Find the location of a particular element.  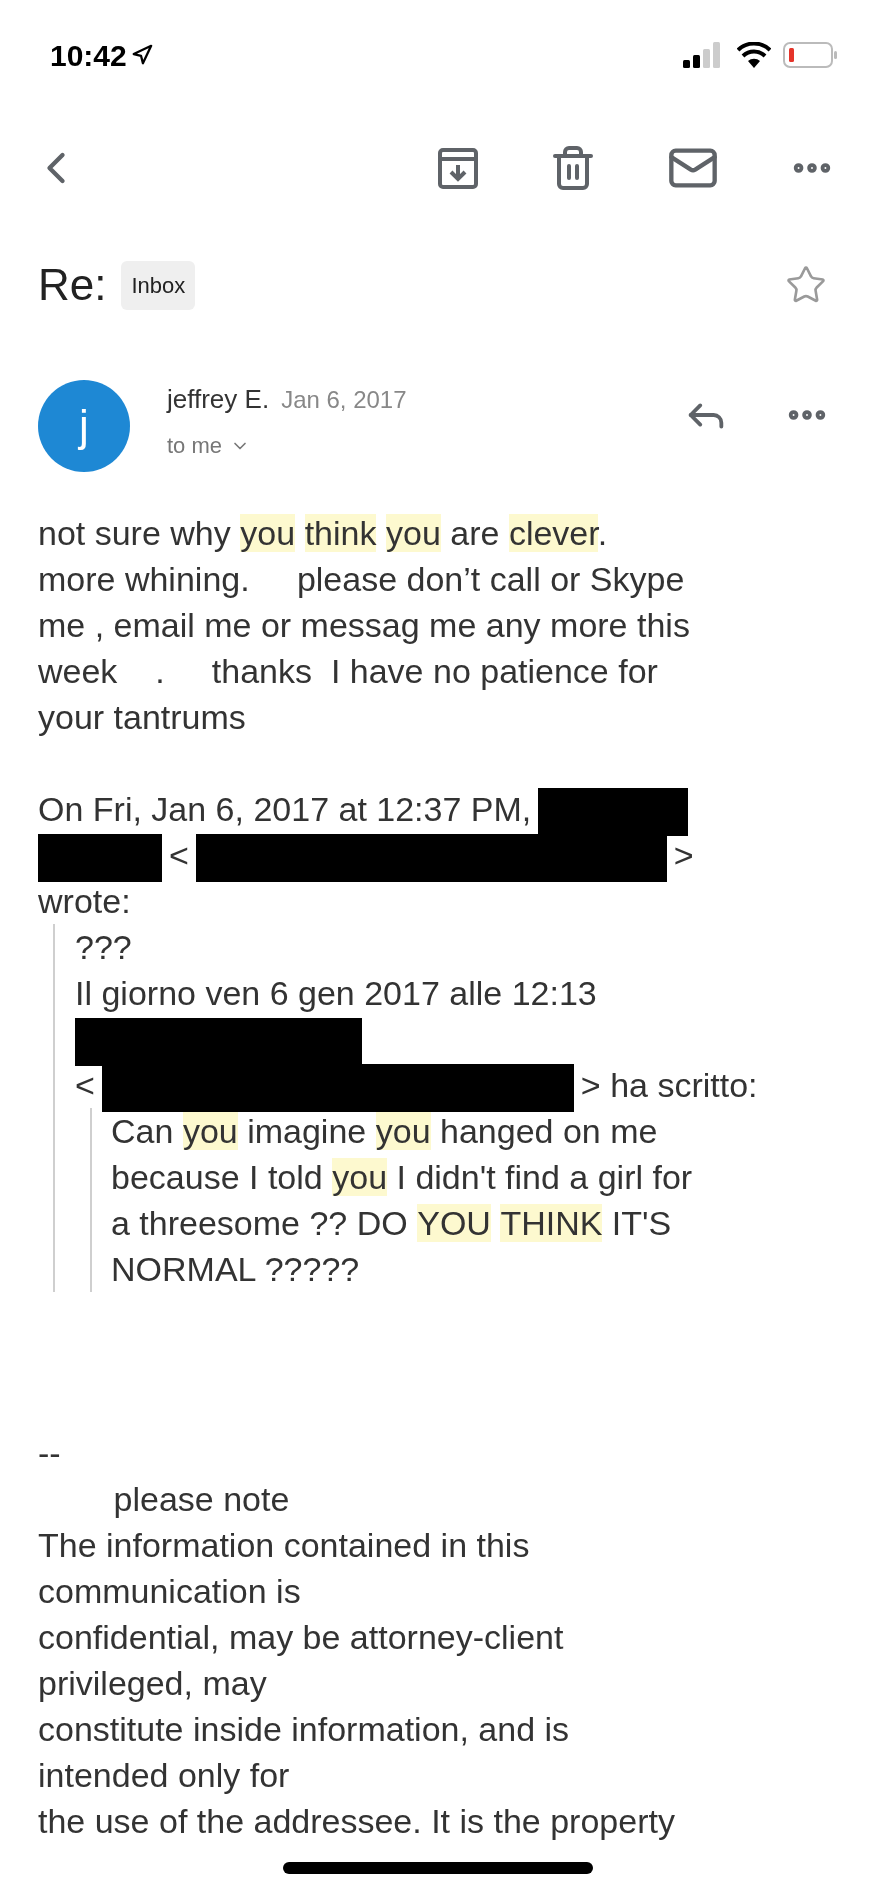

text-line: because I told you I didn't find a girl for is located at coordinates (402, 1177).